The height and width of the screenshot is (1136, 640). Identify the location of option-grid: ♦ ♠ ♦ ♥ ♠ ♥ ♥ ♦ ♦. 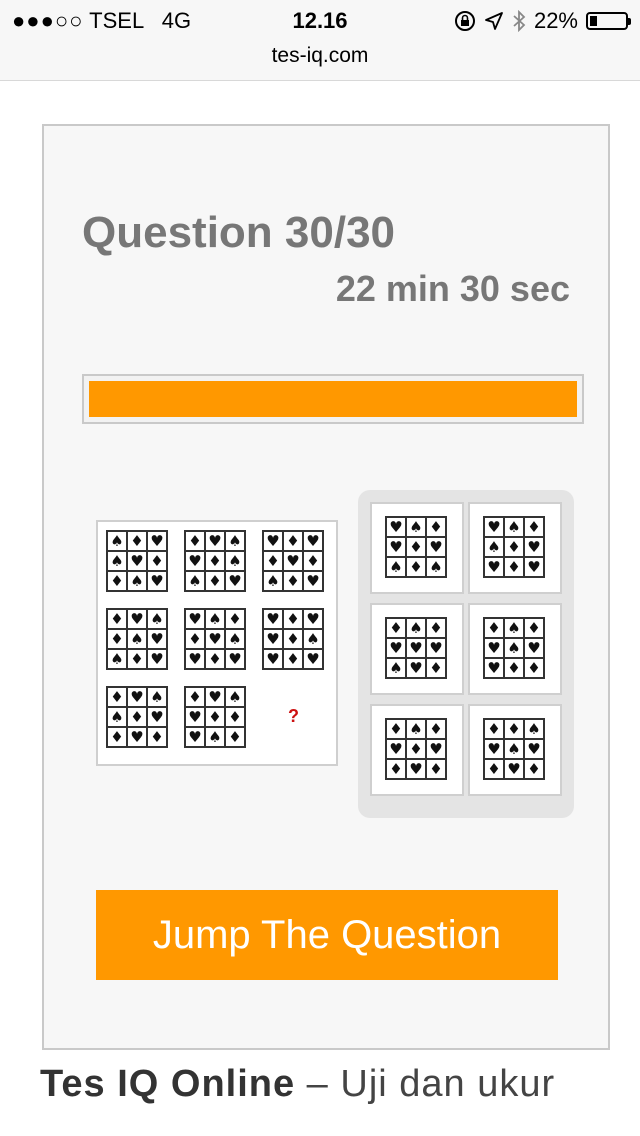
(514, 648).